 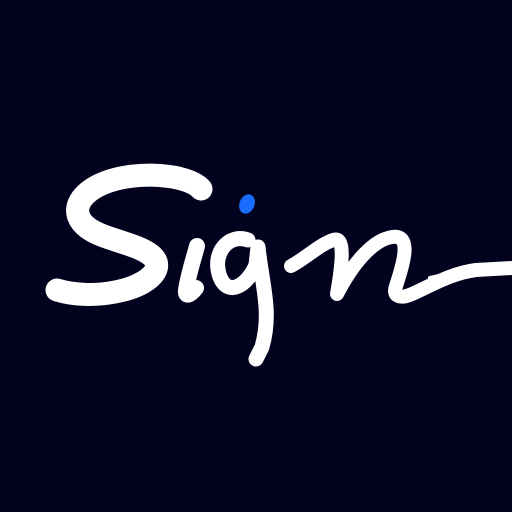 I want to click on letter-n-stroke, so click(x=398, y=266).